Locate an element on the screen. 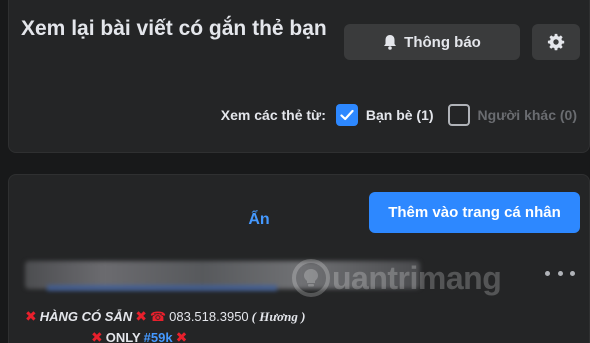  watermark-logo: uantrimang is located at coordinates (397, 278).